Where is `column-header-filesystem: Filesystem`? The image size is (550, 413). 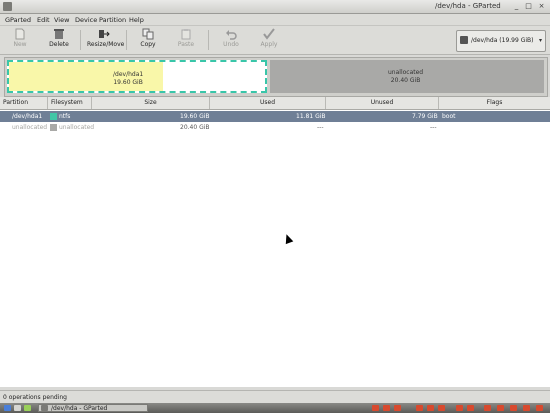 column-header-filesystem: Filesystem is located at coordinates (70, 103).